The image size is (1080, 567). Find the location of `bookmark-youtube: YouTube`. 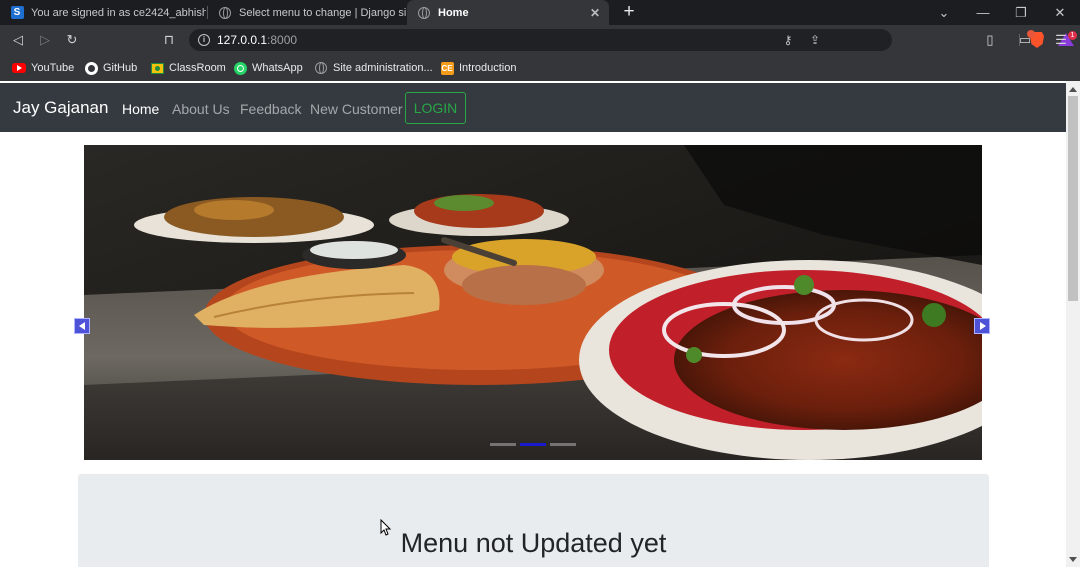

bookmark-youtube: YouTube is located at coordinates (43, 68).